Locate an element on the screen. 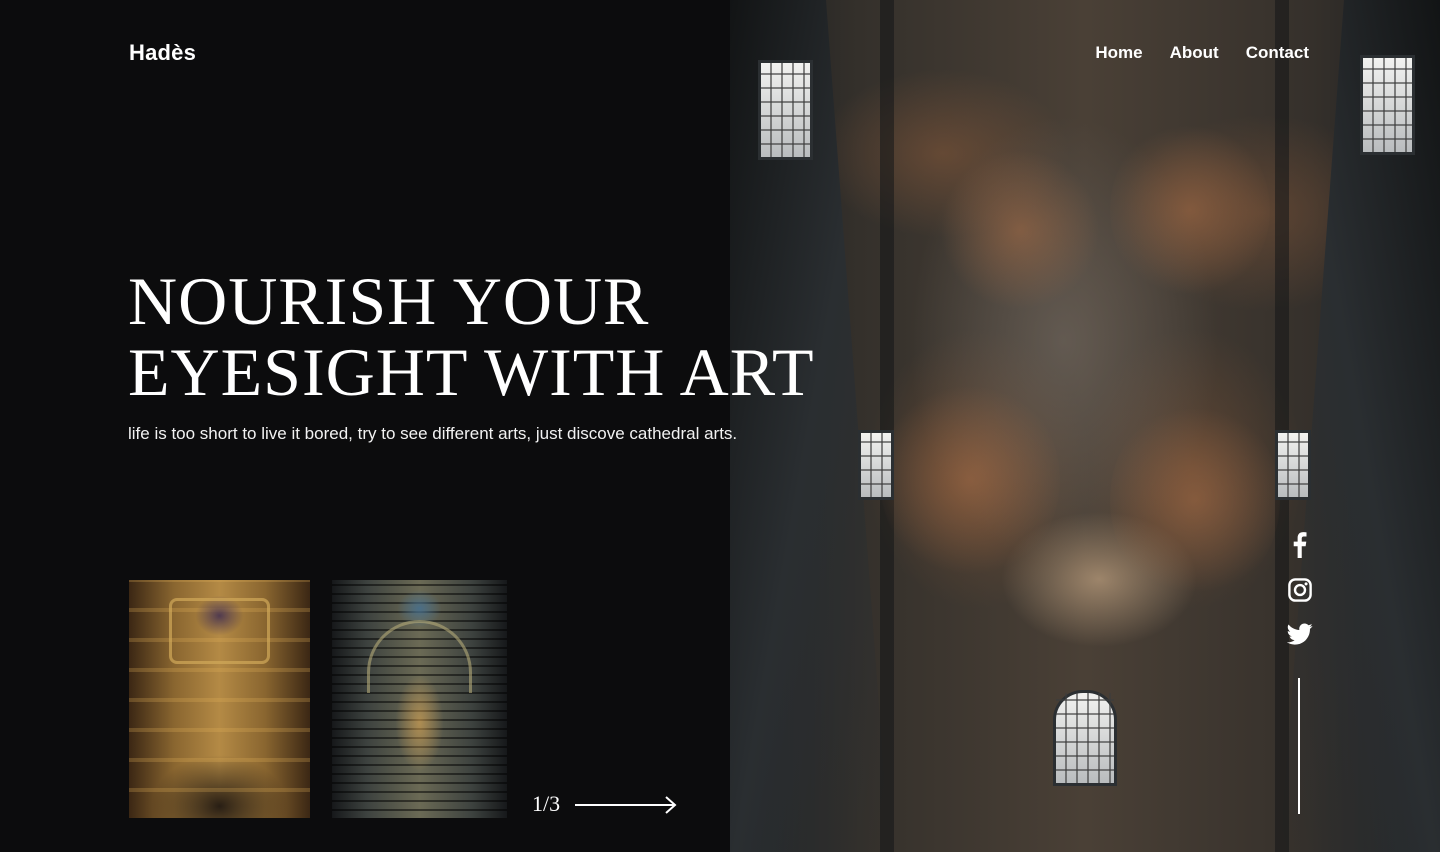 This screenshot has width=1440, height=852. social-links is located at coordinates (1300, 589).